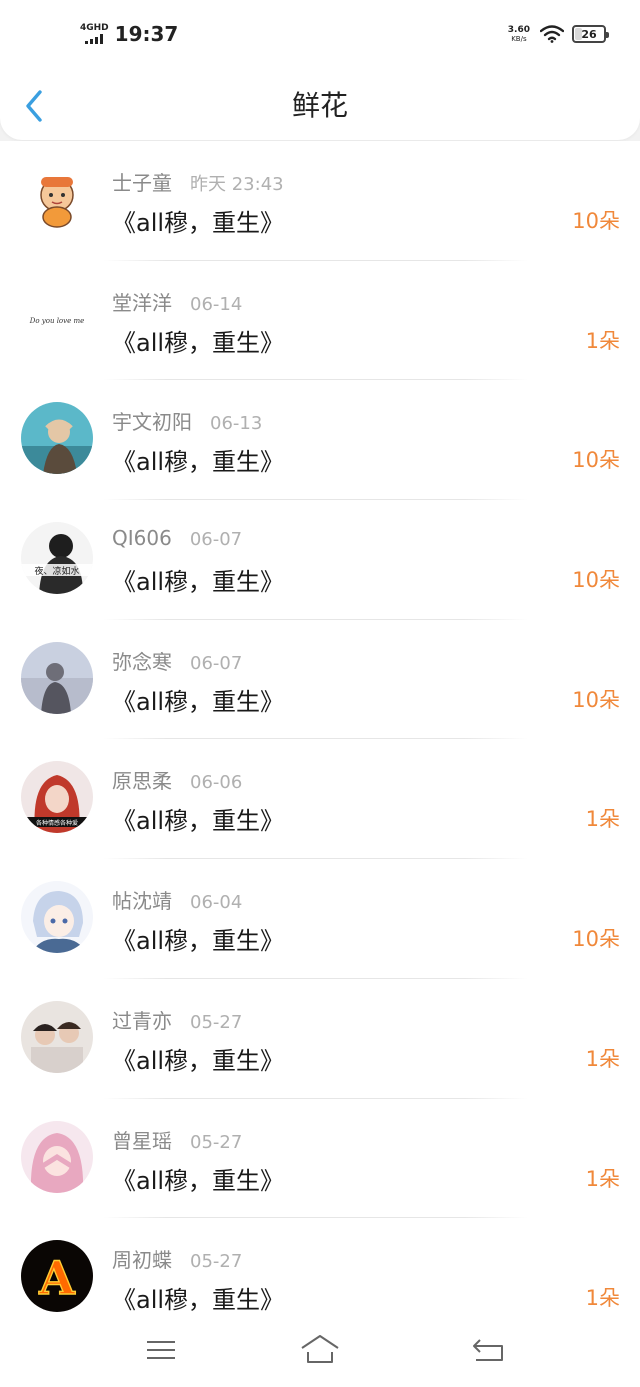  Describe the element at coordinates (177, 1139) in the screenshot. I see `item-meta: 曾星瑶 05-27` at that location.